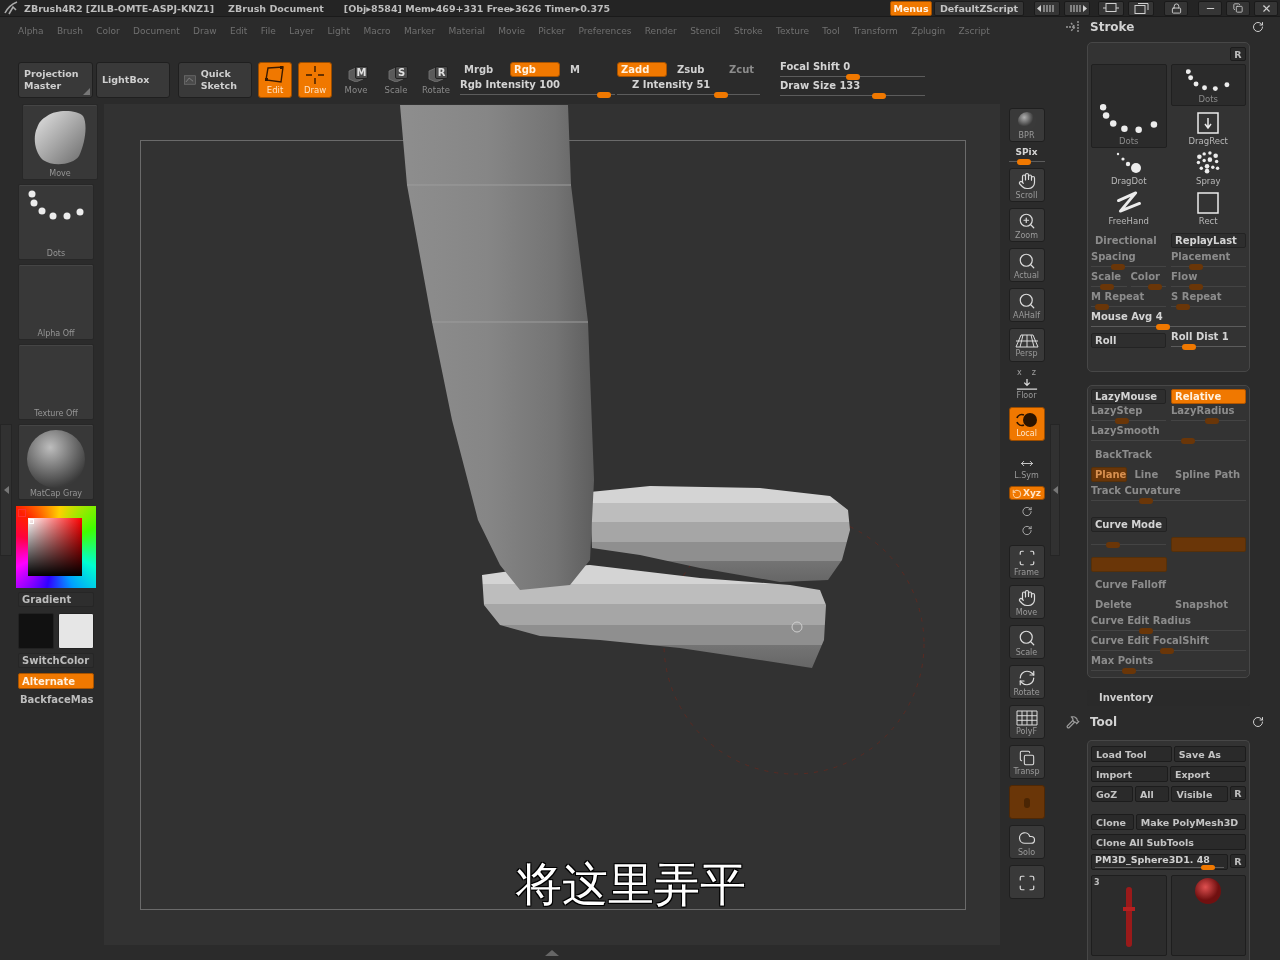  What do you see at coordinates (1026, 125) in the screenshot?
I see `view-button: BPR` at bounding box center [1026, 125].